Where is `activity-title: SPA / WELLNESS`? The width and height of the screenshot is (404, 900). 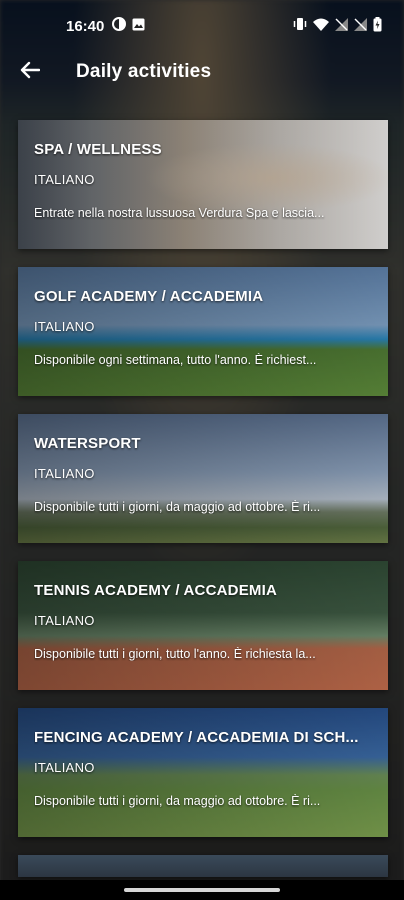
activity-title: SPA / WELLNESS is located at coordinates (98, 149).